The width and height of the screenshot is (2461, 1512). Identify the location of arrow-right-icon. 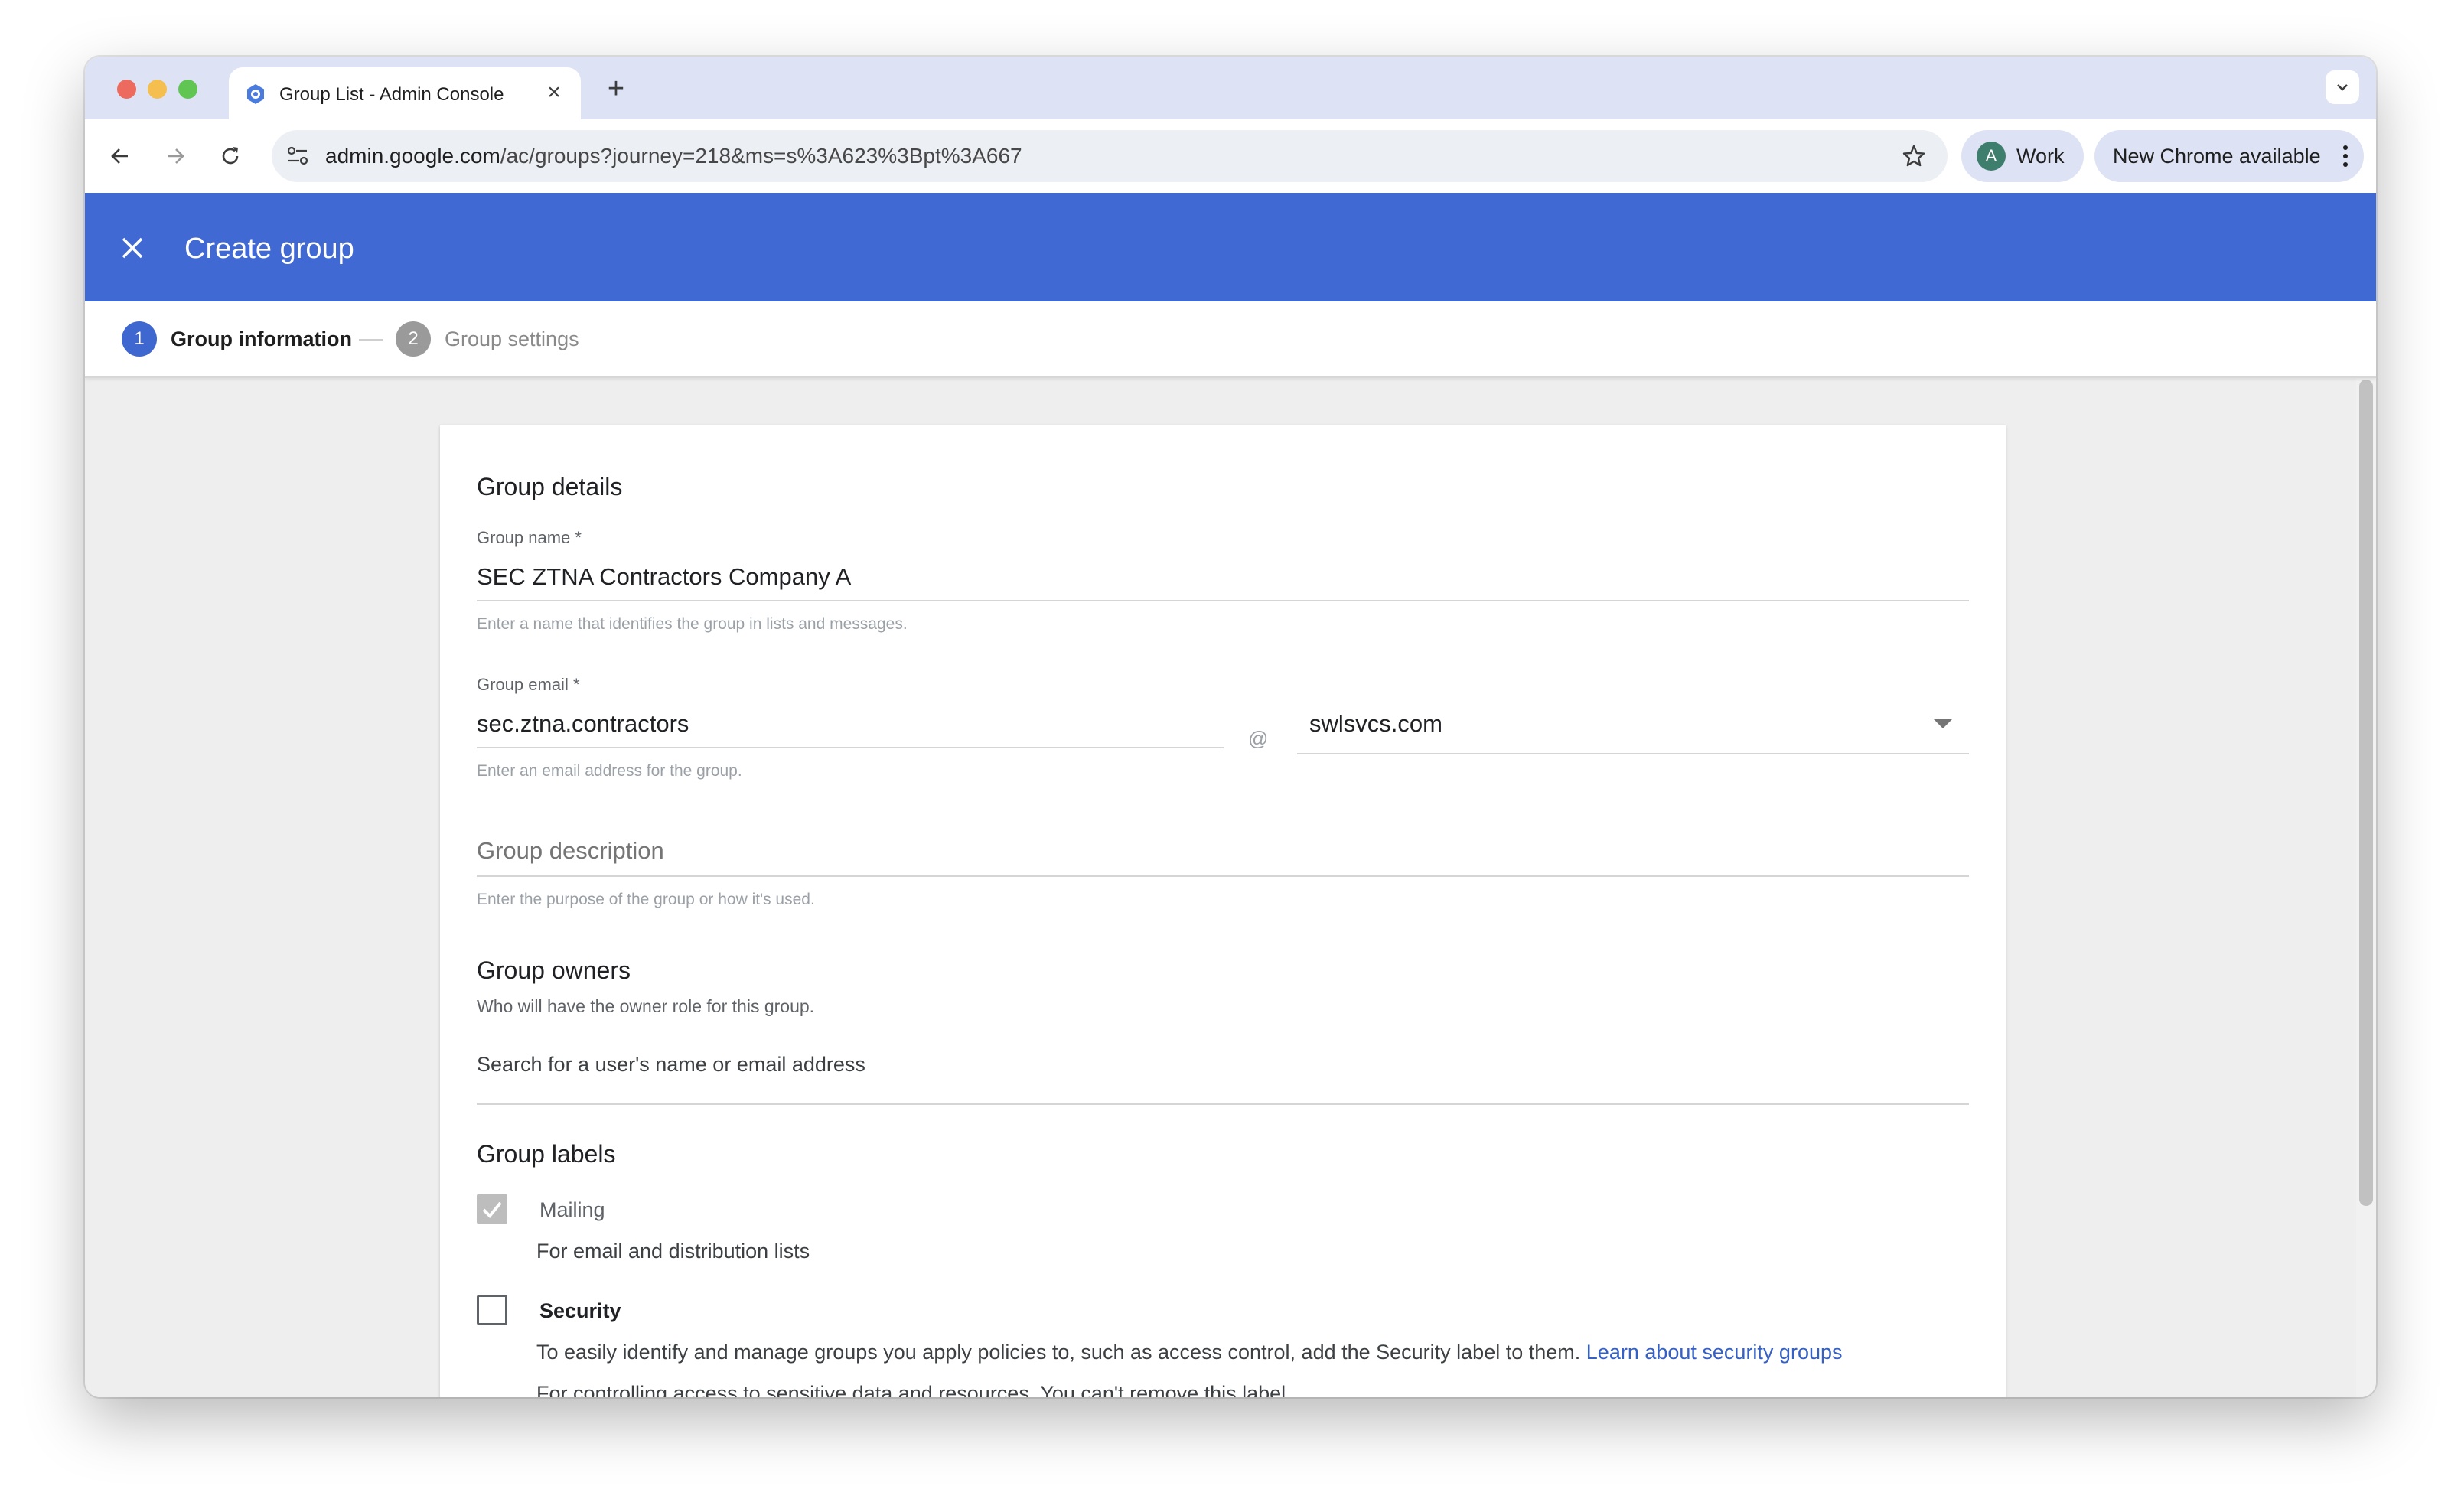
(176, 156).